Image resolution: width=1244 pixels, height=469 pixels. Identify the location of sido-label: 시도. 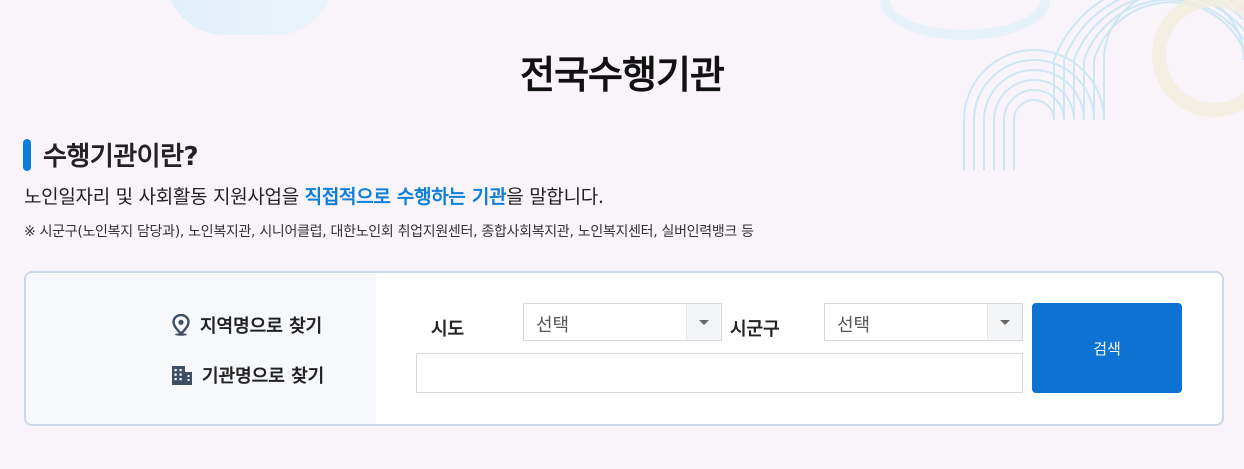
(448, 329).